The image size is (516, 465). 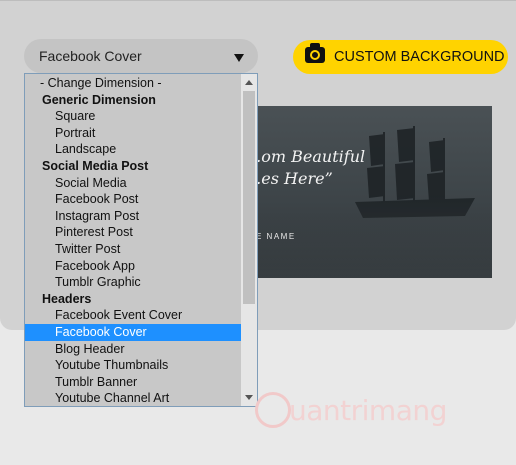 What do you see at coordinates (133, 249) in the screenshot?
I see `dropdown-option: Twitter Post` at bounding box center [133, 249].